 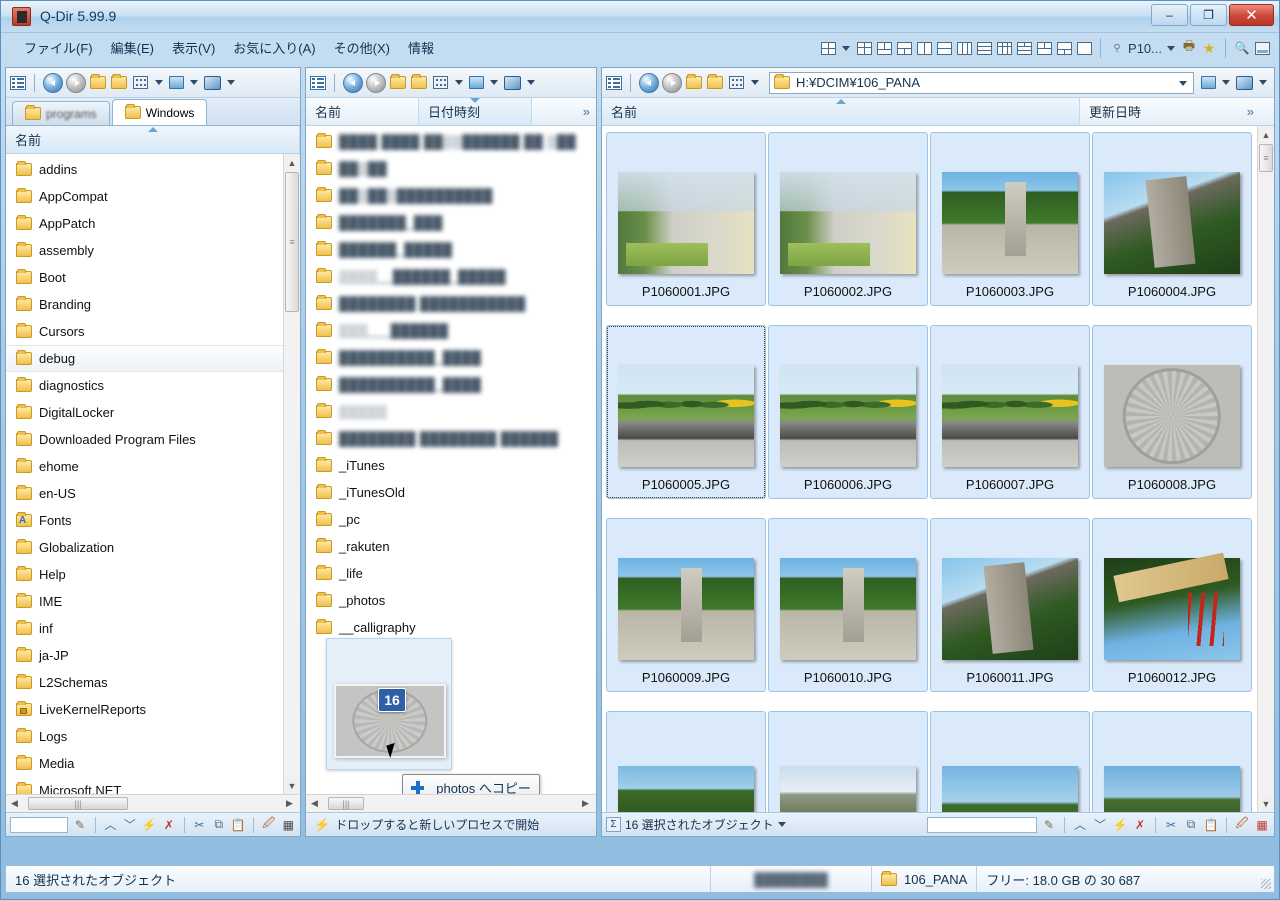 I want to click on status-dropdown-caret-icon, so click(x=781, y=824).